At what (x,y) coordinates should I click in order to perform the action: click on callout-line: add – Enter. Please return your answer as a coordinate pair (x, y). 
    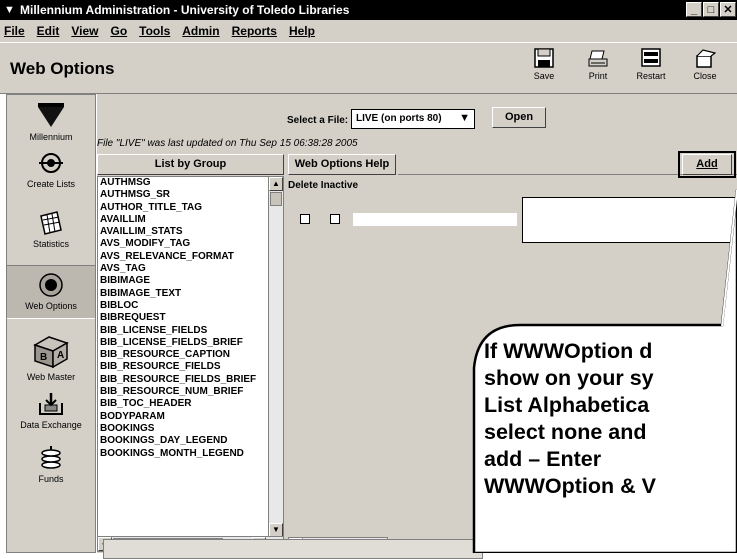
    Looking at the image, I should click on (543, 459).